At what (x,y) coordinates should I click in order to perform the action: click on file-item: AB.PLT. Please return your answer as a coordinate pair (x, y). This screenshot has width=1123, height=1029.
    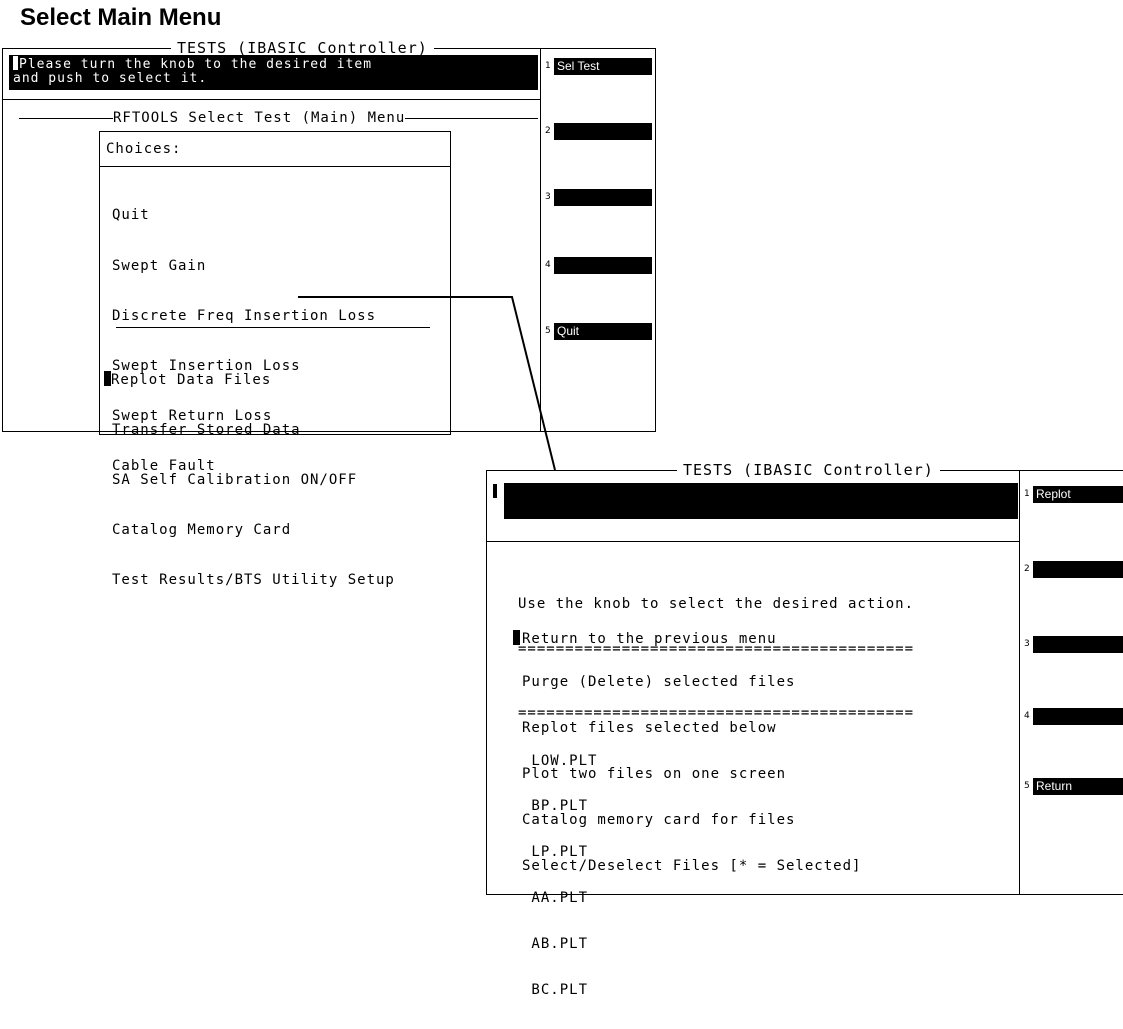
    Looking at the image, I should click on (559, 944).